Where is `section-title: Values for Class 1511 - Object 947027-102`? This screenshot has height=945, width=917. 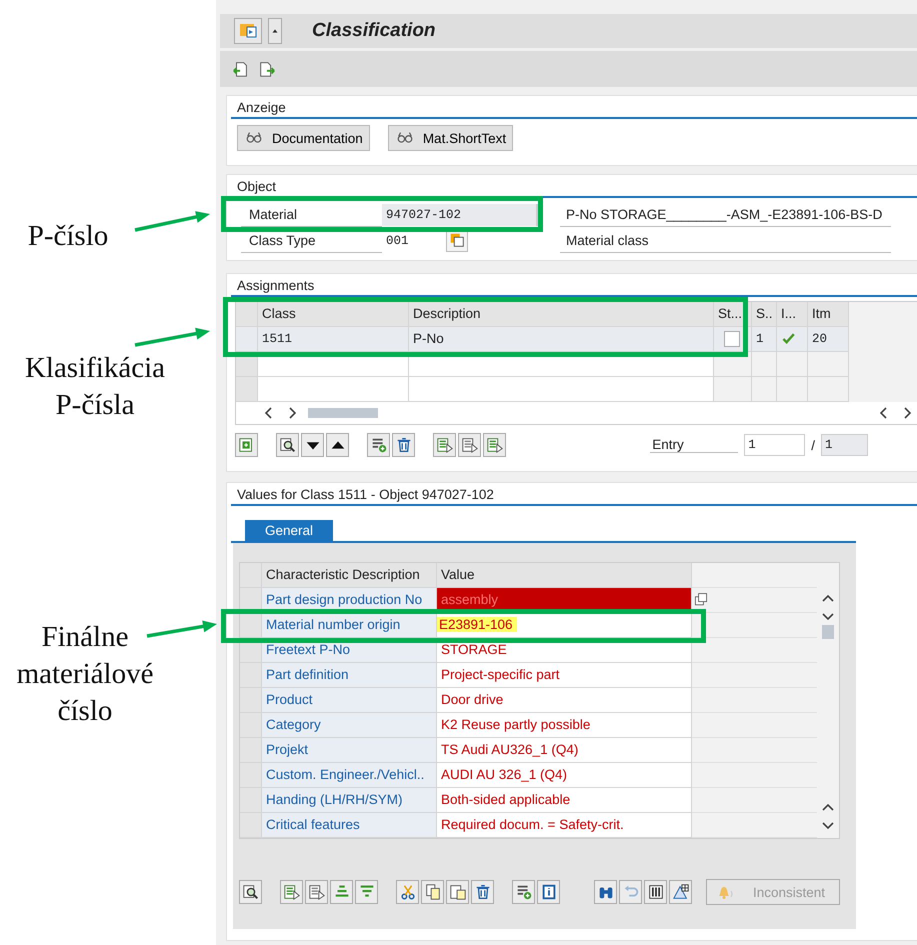 section-title: Values for Class 1511 - Object 947027-102 is located at coordinates (574, 495).